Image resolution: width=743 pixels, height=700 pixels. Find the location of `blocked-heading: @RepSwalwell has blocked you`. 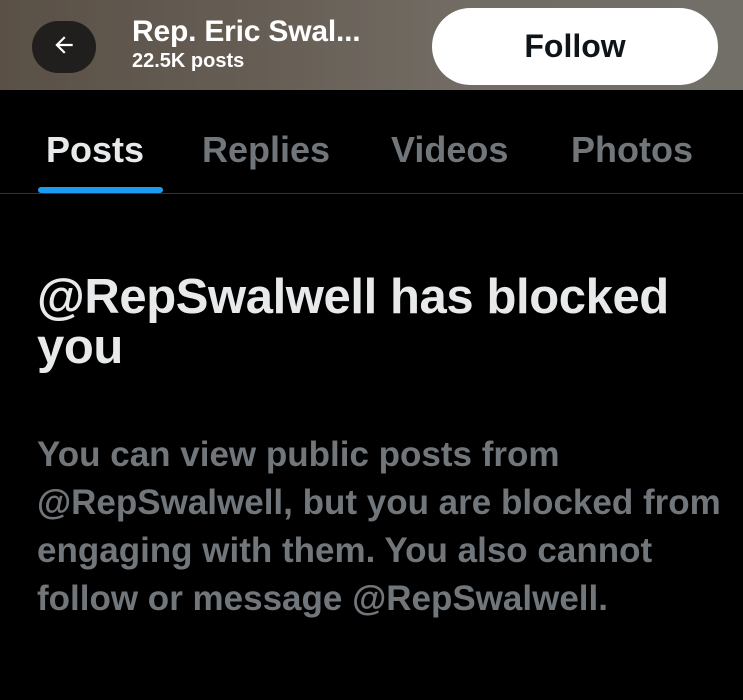

blocked-heading: @RepSwalwell has blocked you is located at coordinates (353, 322).